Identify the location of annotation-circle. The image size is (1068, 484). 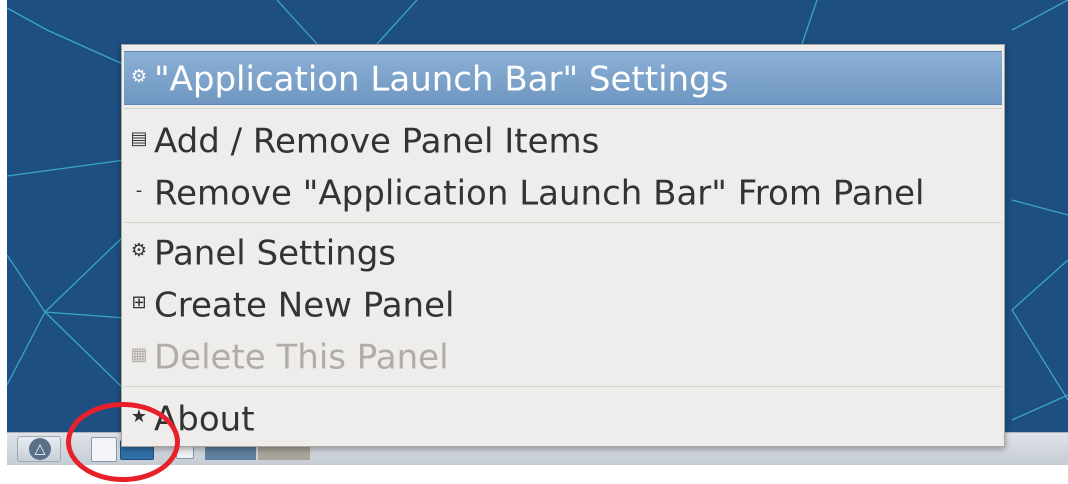
(123, 442).